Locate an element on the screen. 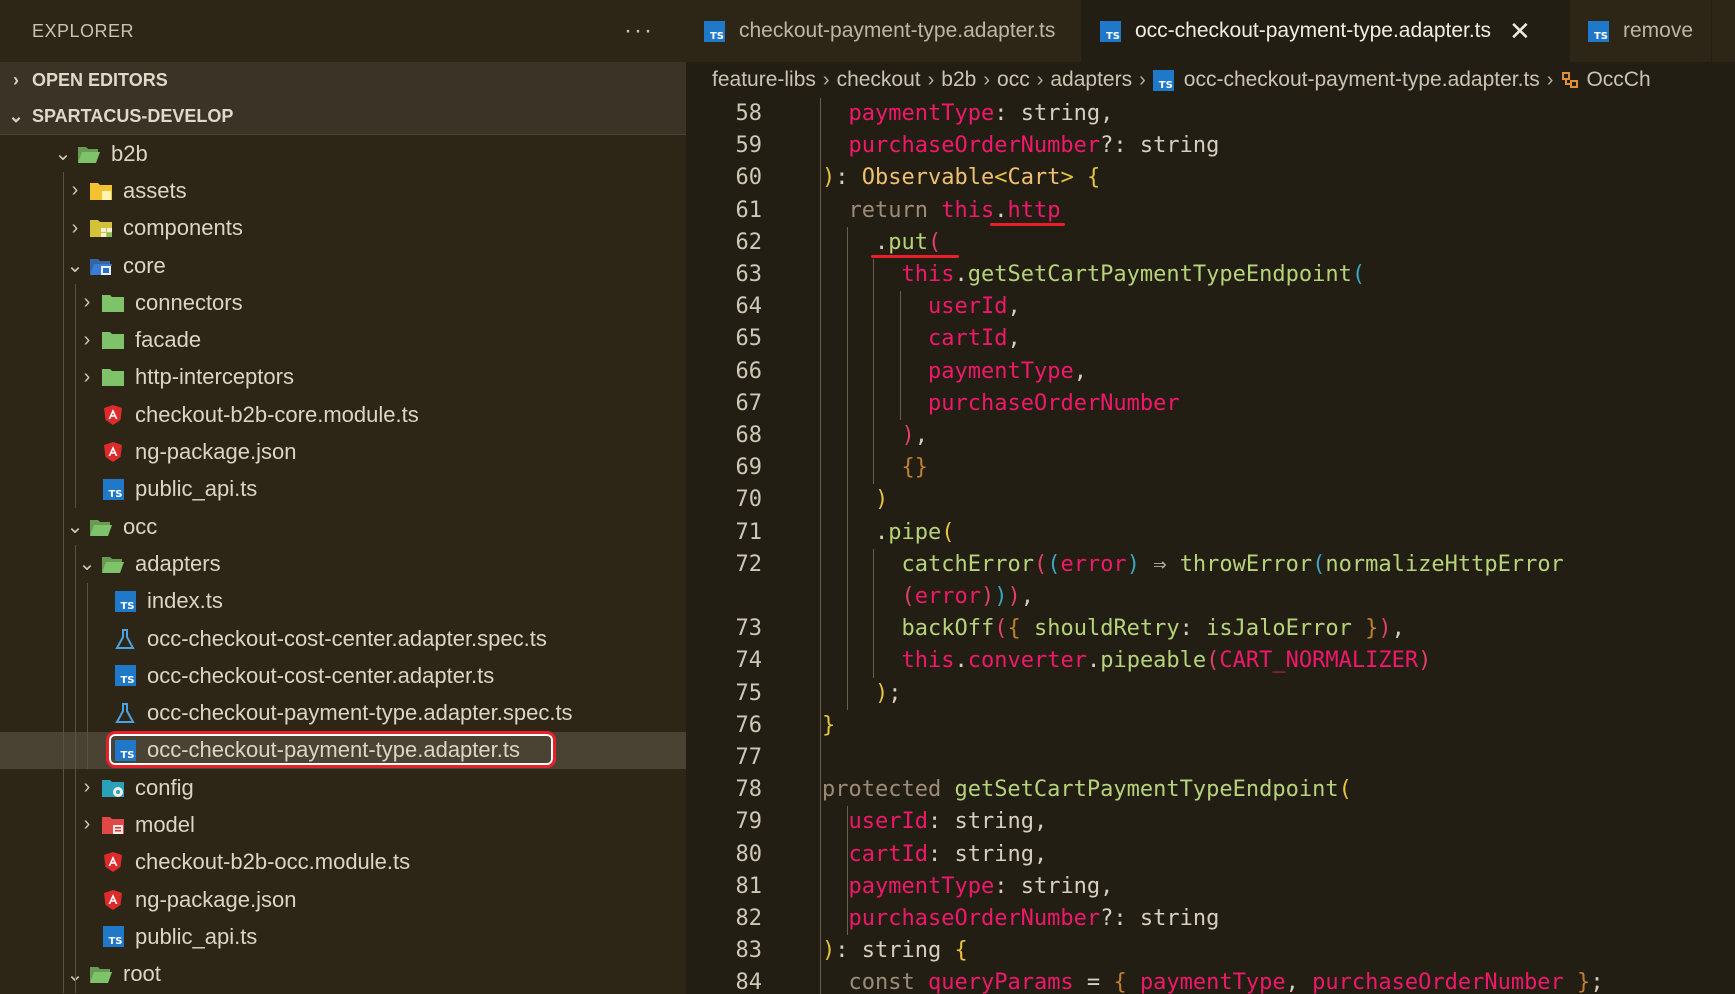 This screenshot has width=1735, height=994. tree-item-label: assets is located at coordinates (155, 190).